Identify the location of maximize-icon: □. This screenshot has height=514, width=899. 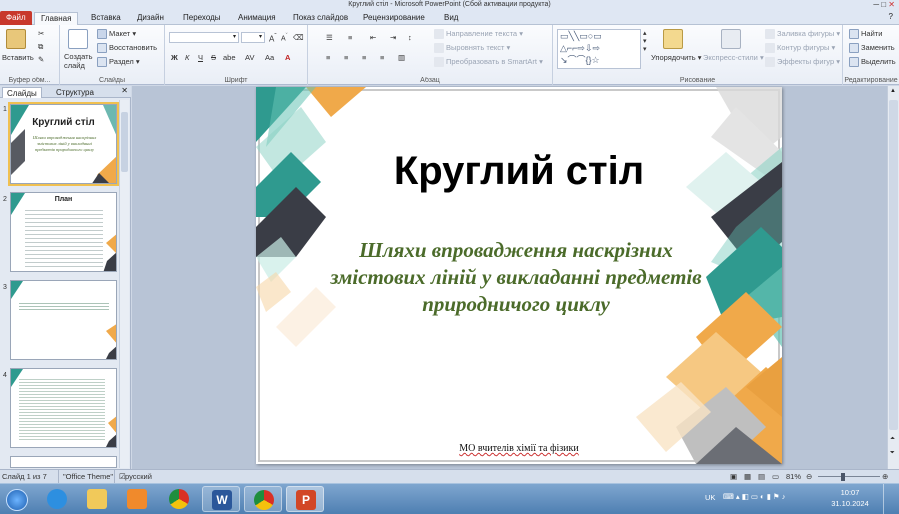
(883, 4).